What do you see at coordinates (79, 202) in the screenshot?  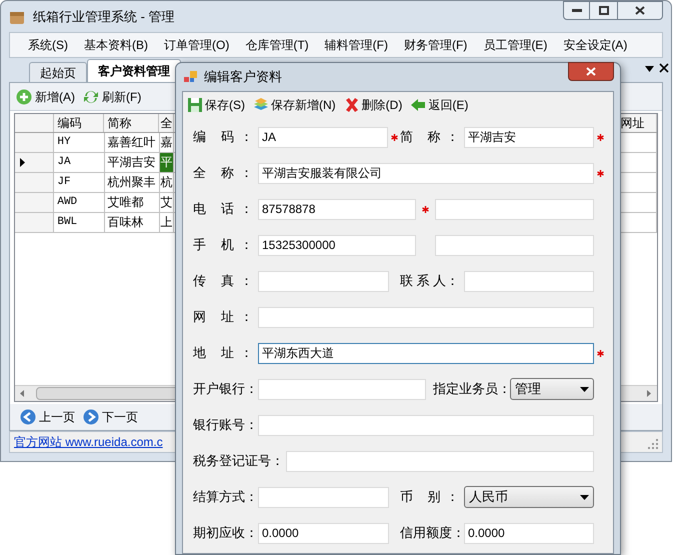 I see `table-cell: AWD` at bounding box center [79, 202].